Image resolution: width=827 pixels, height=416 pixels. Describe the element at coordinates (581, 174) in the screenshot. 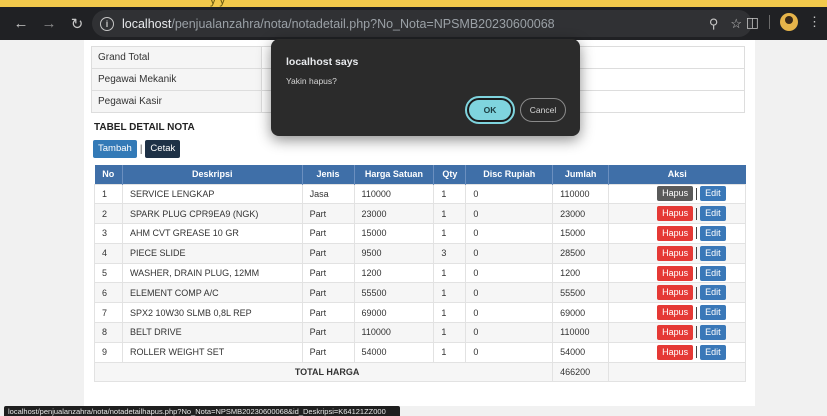

I see `column-header-jumlah: Jumlah` at that location.